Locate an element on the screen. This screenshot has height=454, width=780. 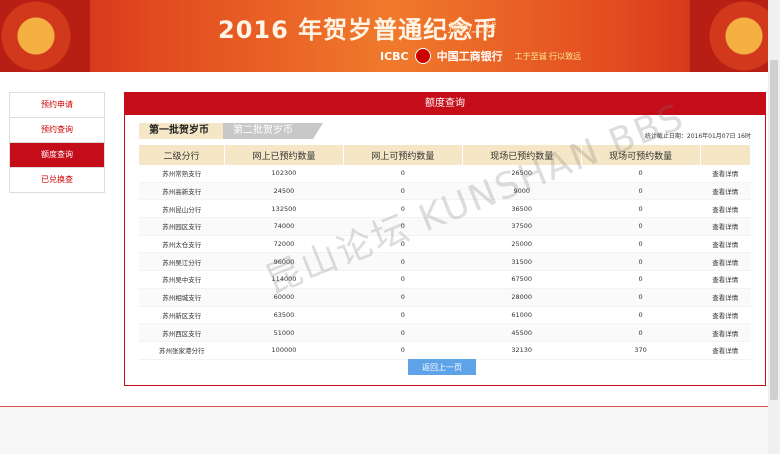
cell-branch: 苏州吴江分行 is located at coordinates (182, 262).